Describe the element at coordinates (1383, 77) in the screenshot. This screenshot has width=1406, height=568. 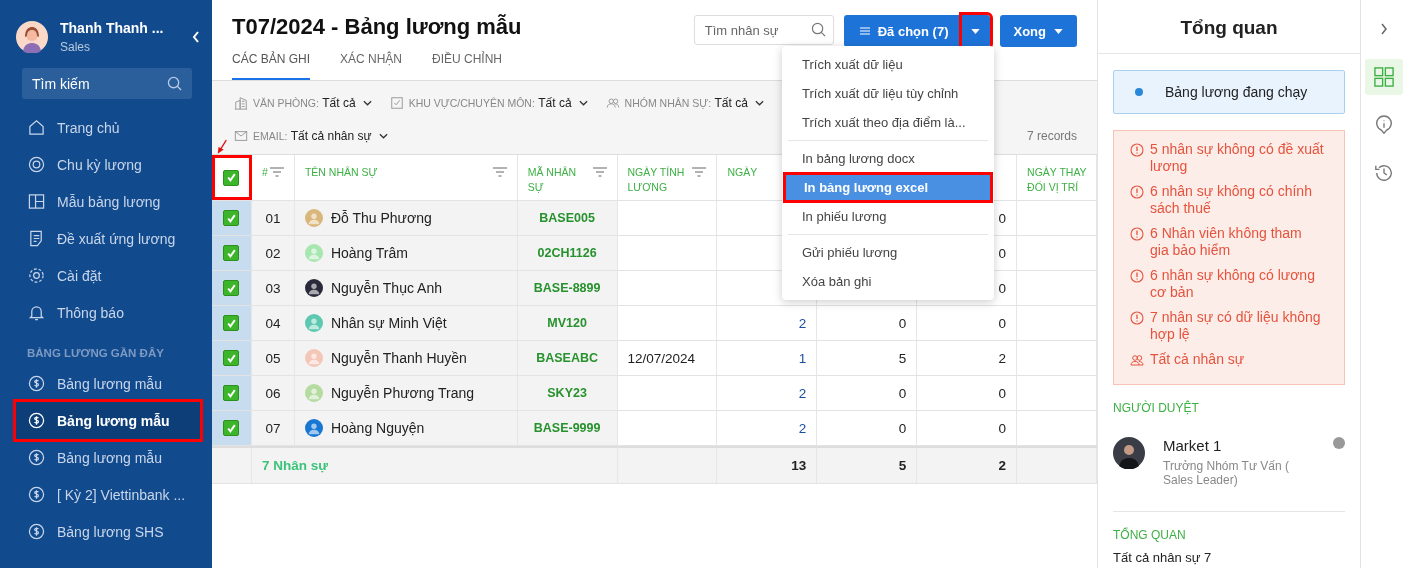
I see `grid-button` at that location.